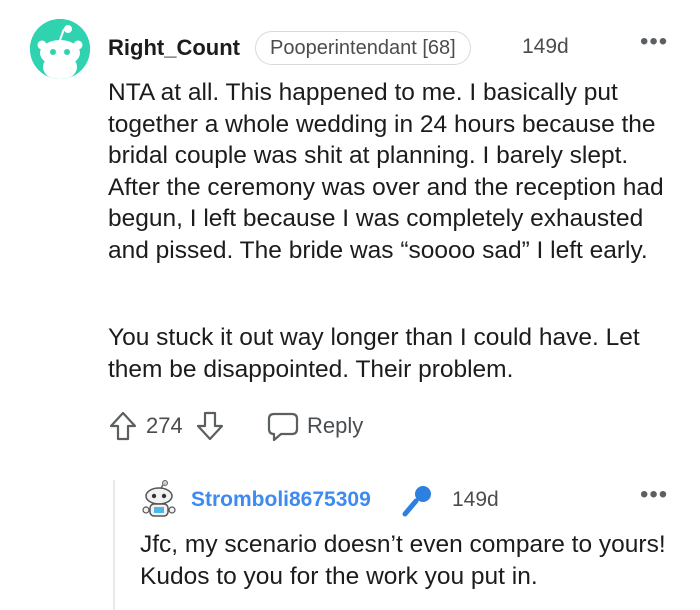 This screenshot has width=700, height=610. Describe the element at coordinates (164, 425) in the screenshot. I see `vote-score: 274` at that location.